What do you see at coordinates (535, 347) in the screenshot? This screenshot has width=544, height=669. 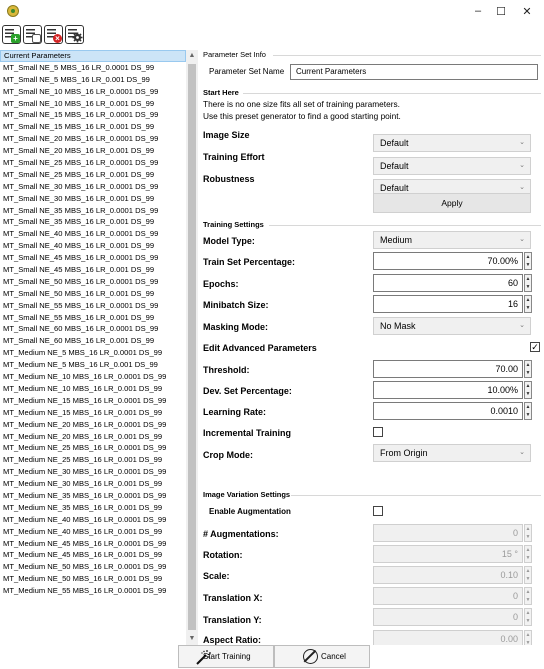 I see `edit-advanced-checkbox: ✓` at bounding box center [535, 347].